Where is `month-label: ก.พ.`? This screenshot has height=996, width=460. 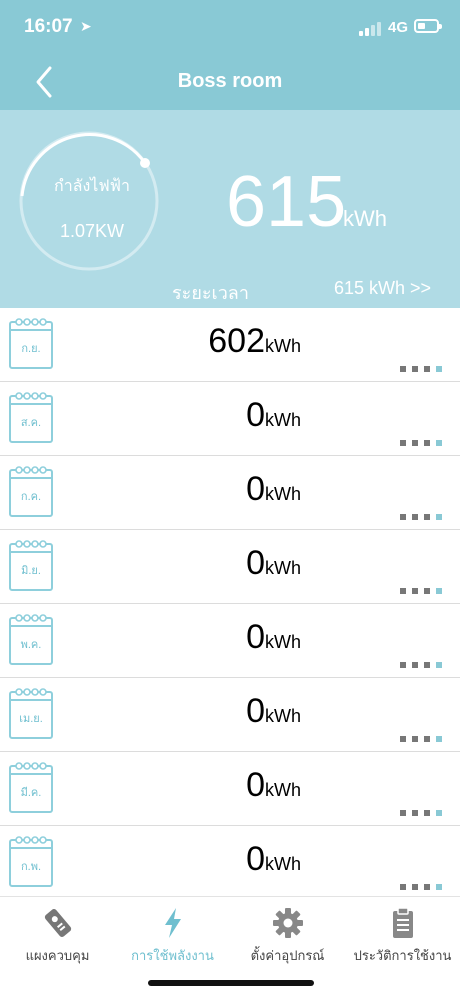
month-label: ก.พ. is located at coordinates (31, 867).